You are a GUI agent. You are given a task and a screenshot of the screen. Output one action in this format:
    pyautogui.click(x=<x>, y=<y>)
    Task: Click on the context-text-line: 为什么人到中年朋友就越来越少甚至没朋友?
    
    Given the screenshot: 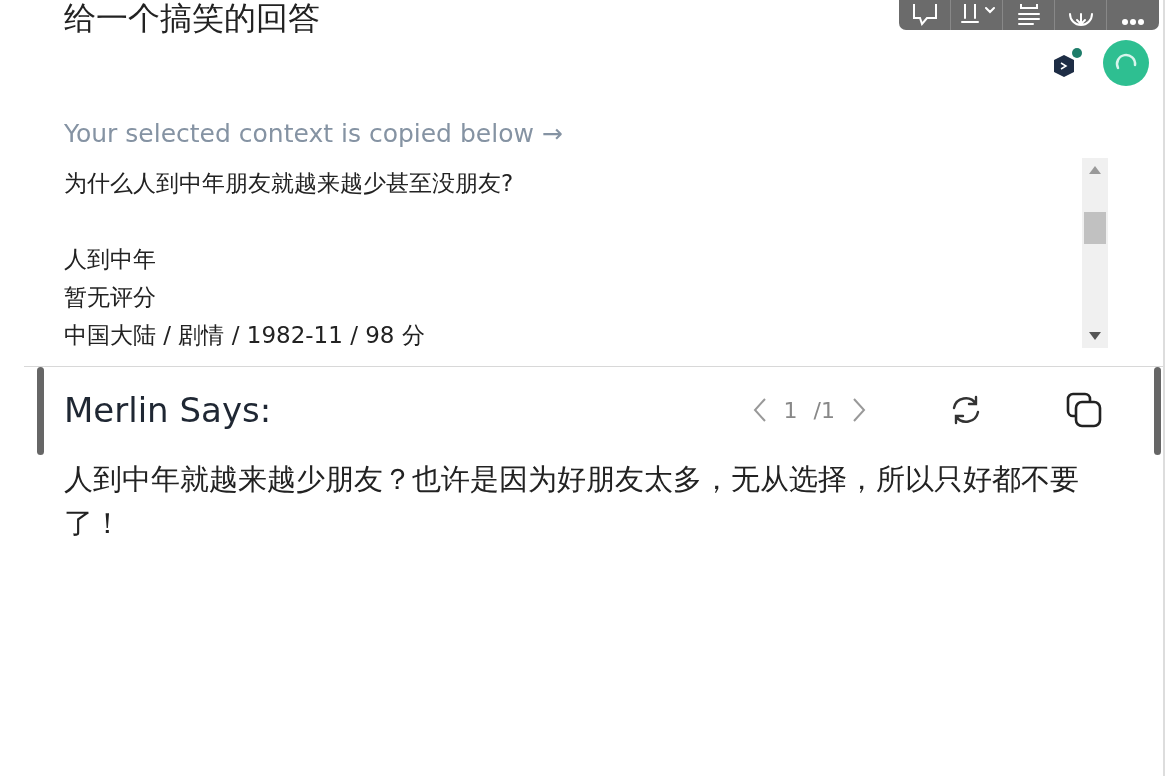 What is the action you would take?
    pyautogui.click(x=289, y=183)
    